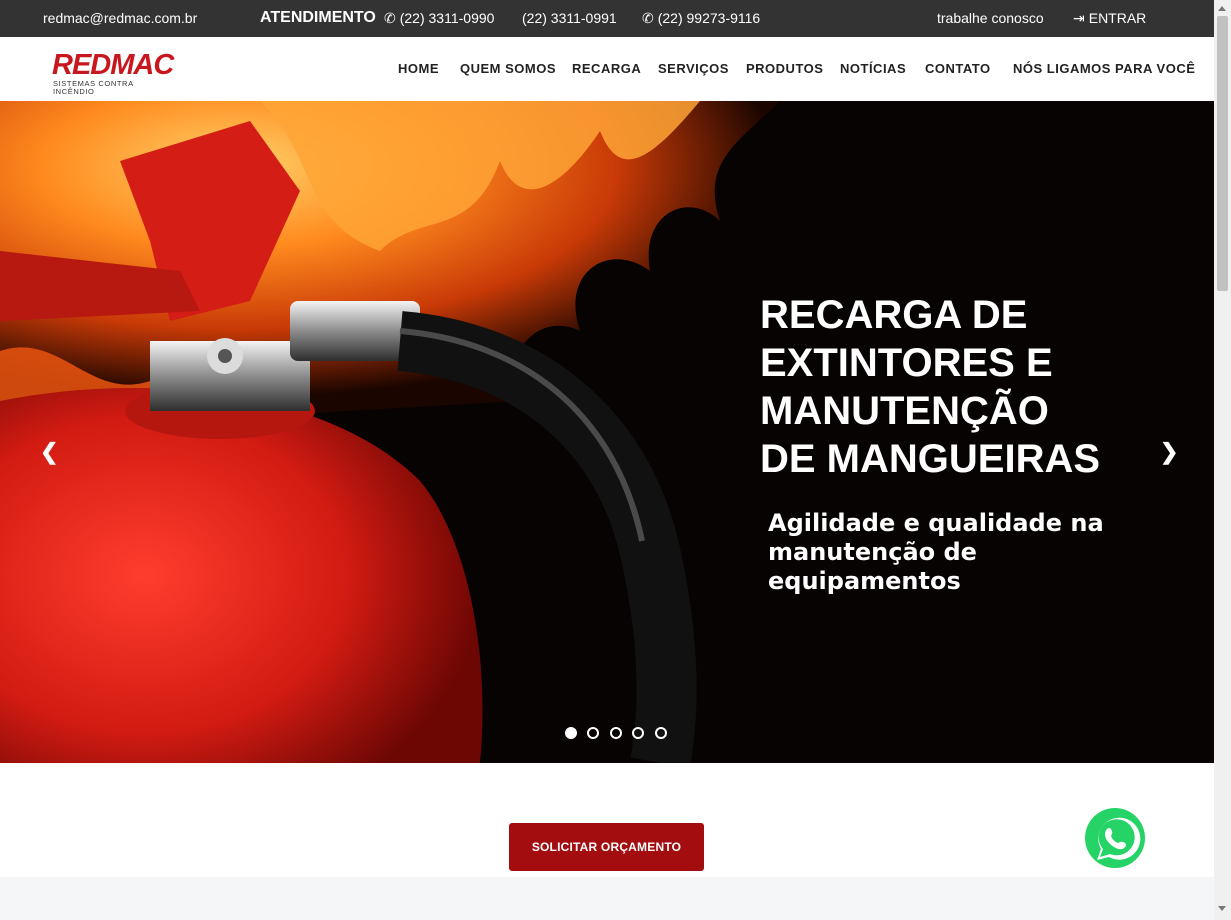 This screenshot has height=920, width=1231. I want to click on logo-subtitle: SISTEMAS CONTRA INCÊNDIO, so click(93, 87).